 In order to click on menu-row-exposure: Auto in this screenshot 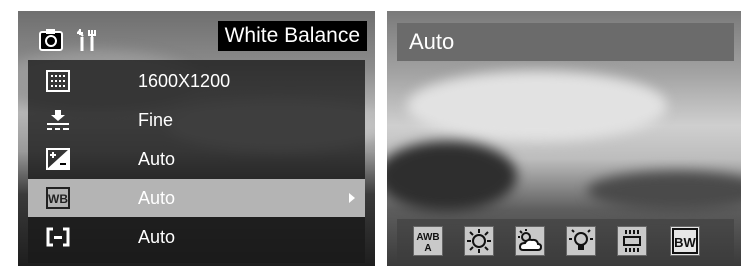, I will do `click(196, 159)`.